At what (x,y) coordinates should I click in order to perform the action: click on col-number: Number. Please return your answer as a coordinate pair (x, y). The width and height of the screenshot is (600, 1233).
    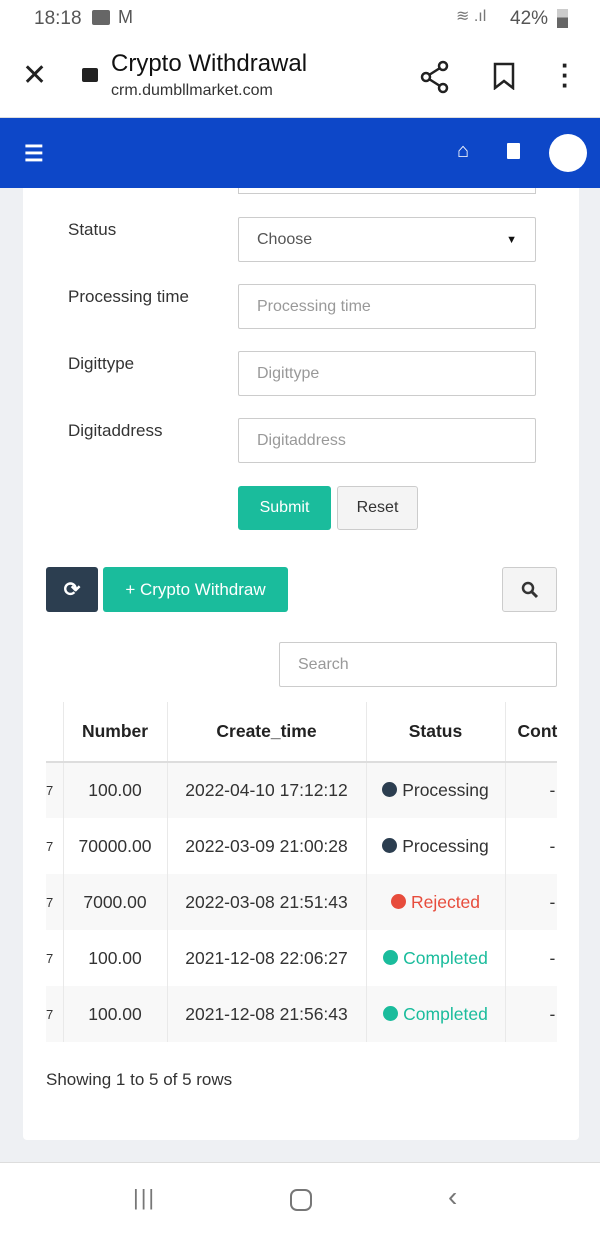
    Looking at the image, I should click on (115, 732).